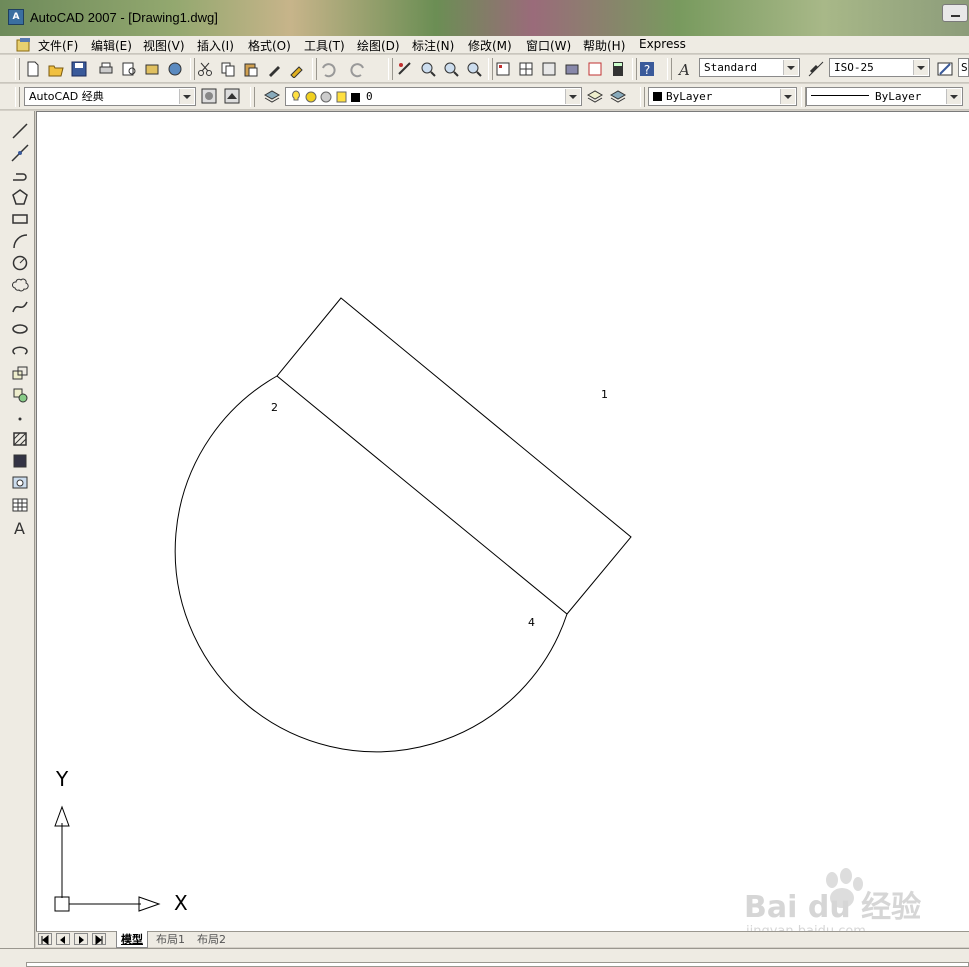 The image size is (969, 967). What do you see at coordinates (474, 69) in the screenshot?
I see `zoom-previous-icon` at bounding box center [474, 69].